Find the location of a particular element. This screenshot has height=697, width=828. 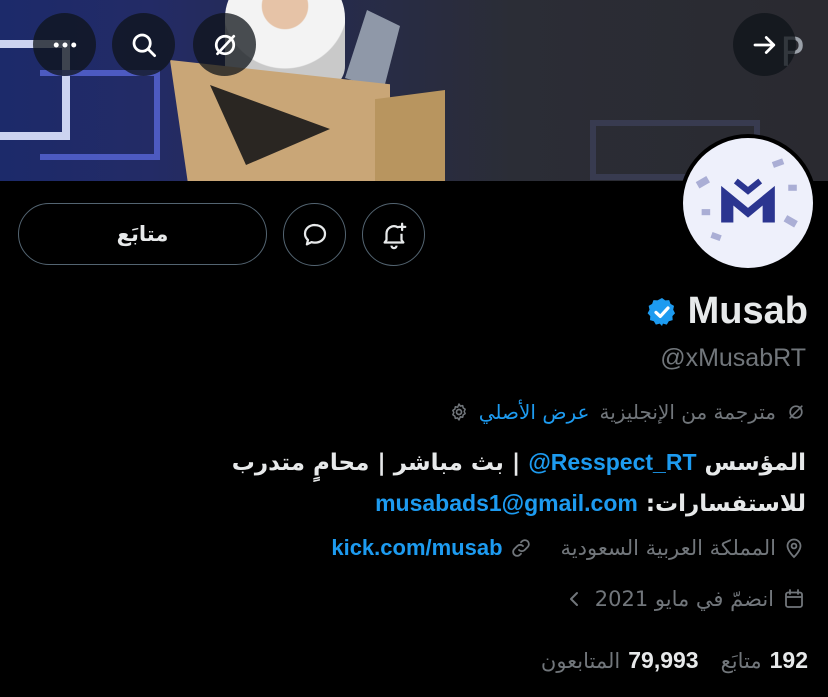

bio-line-2: للاستفسارات: musabads1@gmail.com is located at coordinates (590, 503).